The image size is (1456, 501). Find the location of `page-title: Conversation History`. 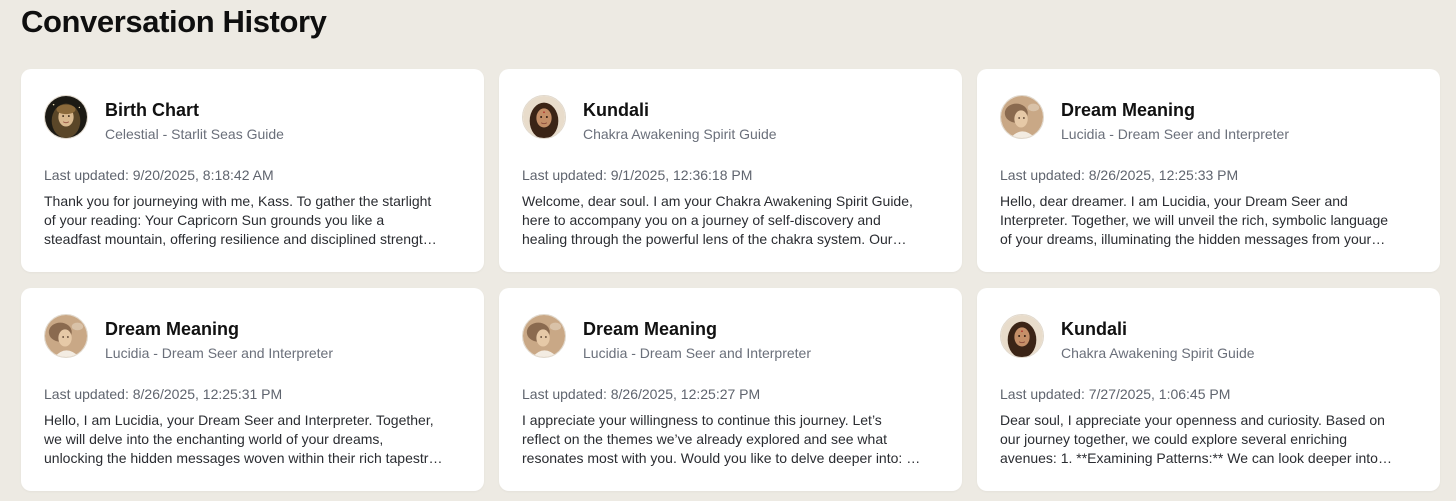

page-title: Conversation History is located at coordinates (174, 21).